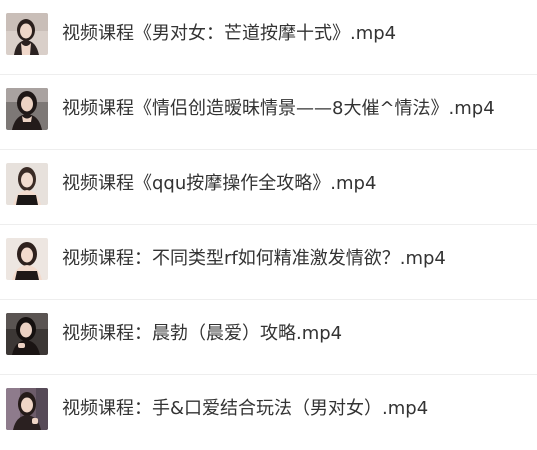  What do you see at coordinates (278, 108) in the screenshot?
I see `file-name: 视频课程《情侣创造暧昧情景——8大催^情法》.mp4` at bounding box center [278, 108].